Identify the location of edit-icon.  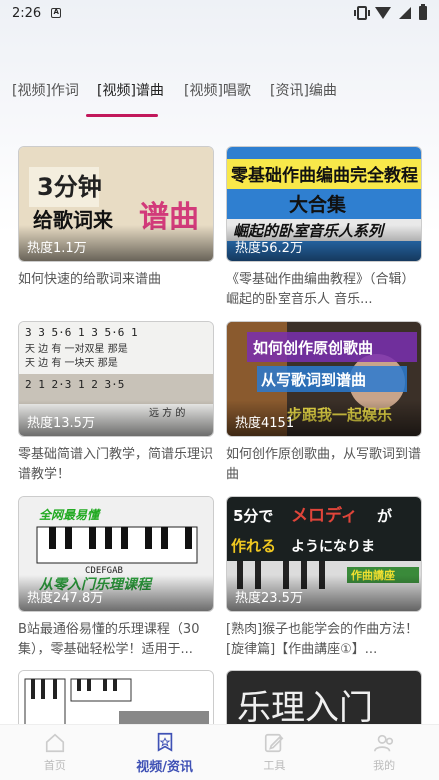
(274, 743).